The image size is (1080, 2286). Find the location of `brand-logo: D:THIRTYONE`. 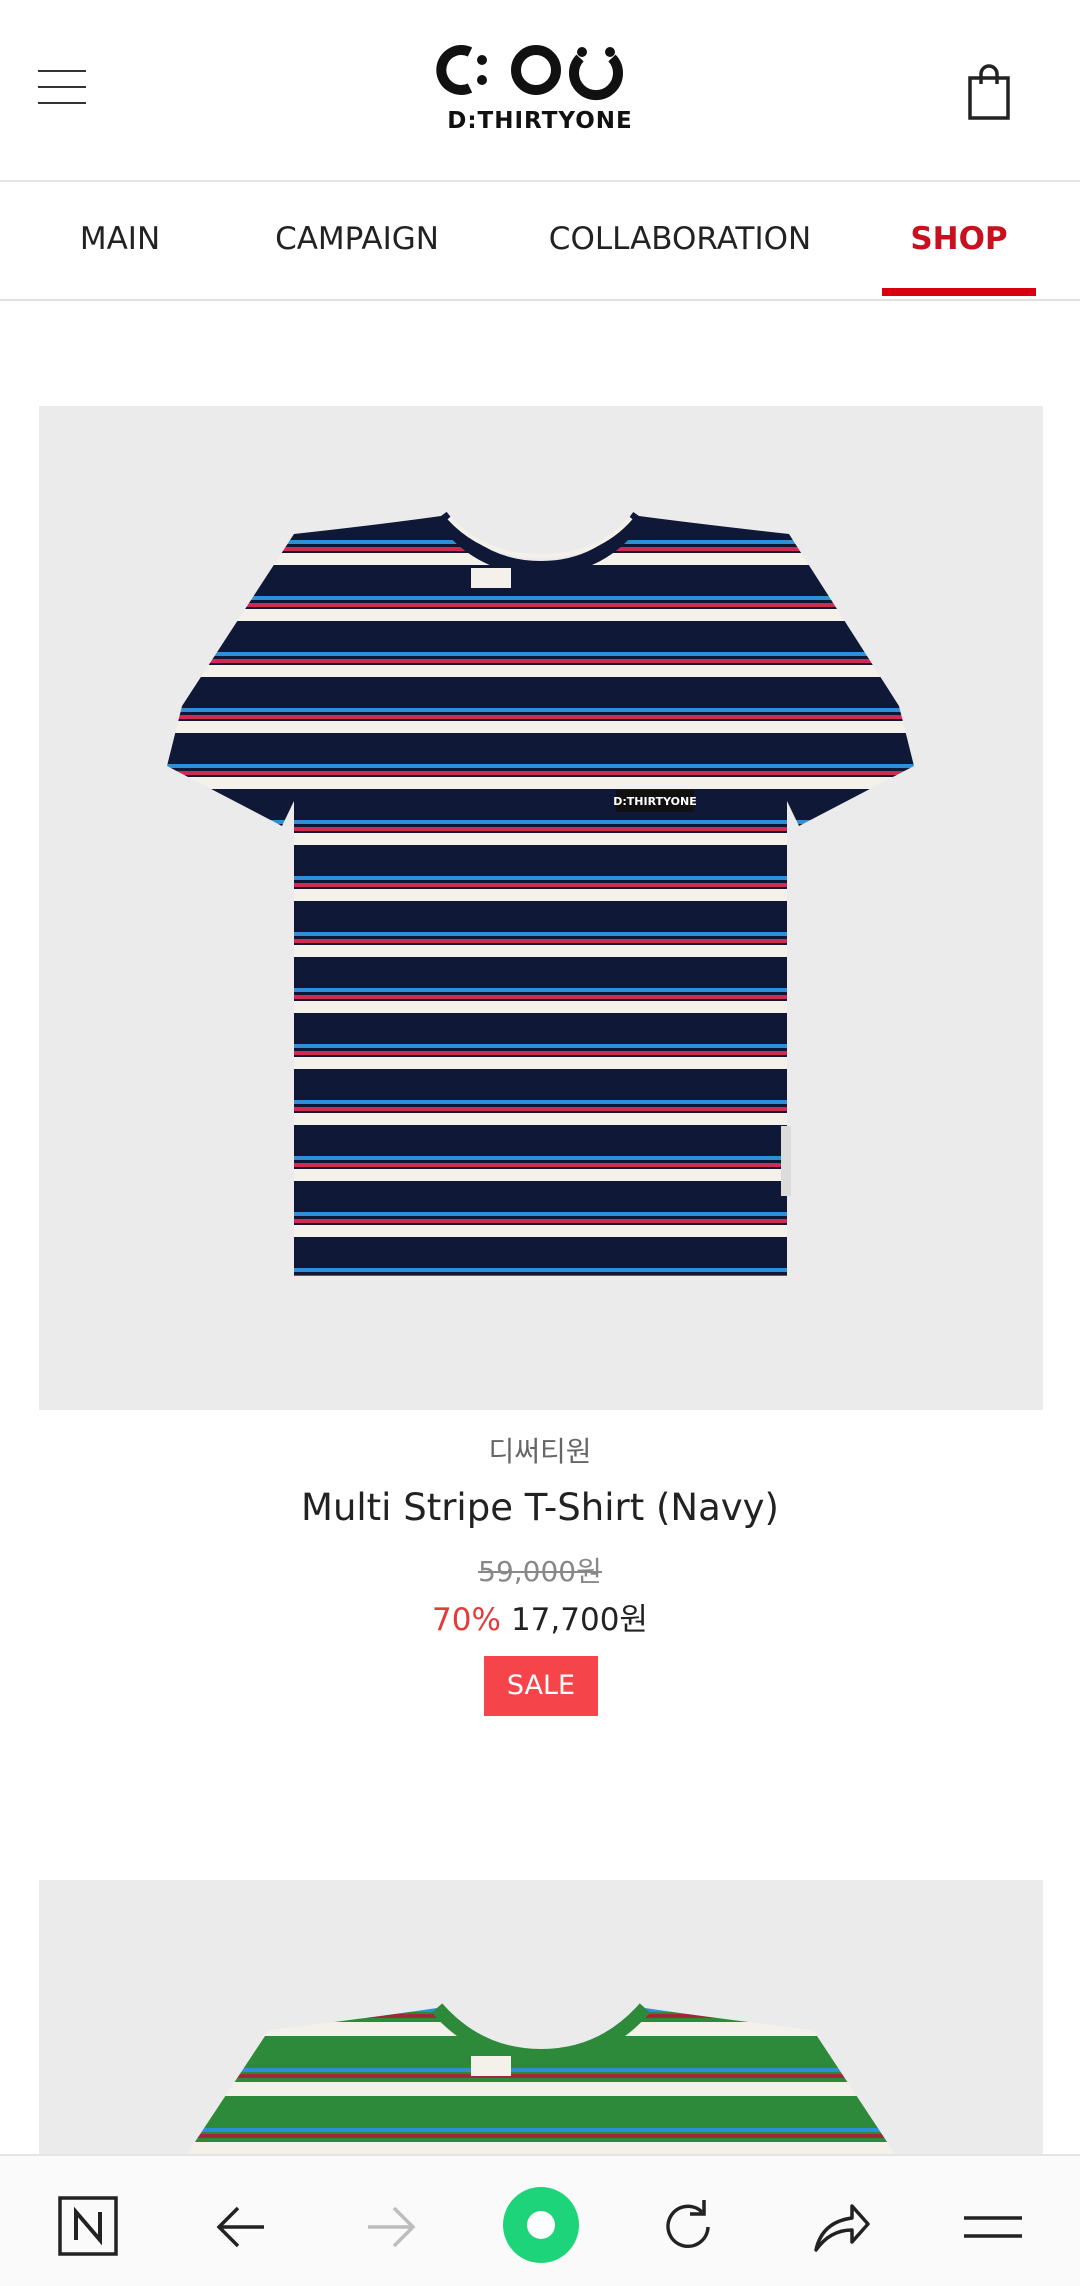

brand-logo: D:THIRTYONE is located at coordinates (540, 90).